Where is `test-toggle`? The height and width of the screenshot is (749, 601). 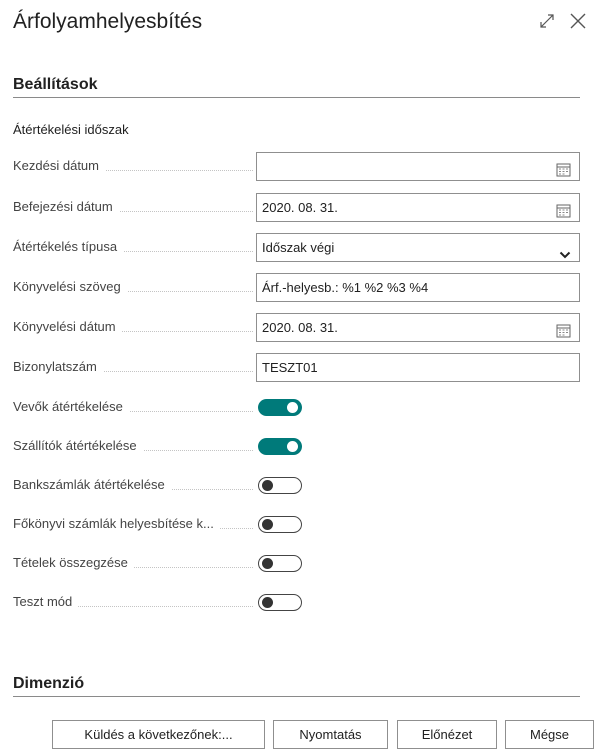 test-toggle is located at coordinates (280, 602).